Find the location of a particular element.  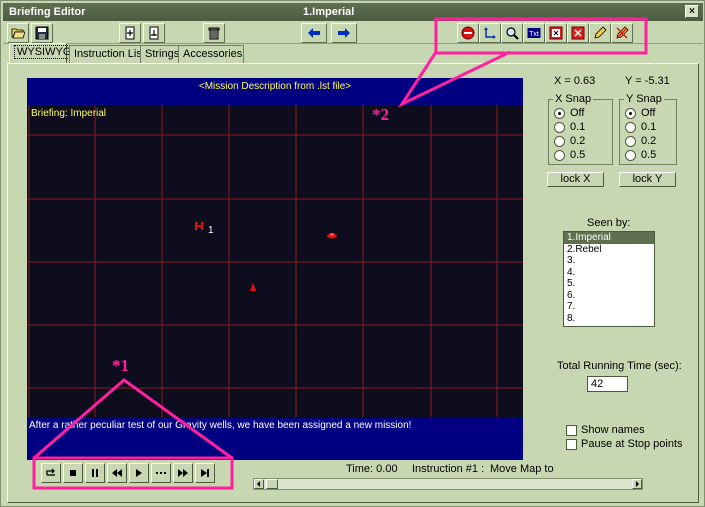

seen-by-list: 1.Imperial 2.Rebel 3. 4. 5. 6. 7. 8. is located at coordinates (609, 279).